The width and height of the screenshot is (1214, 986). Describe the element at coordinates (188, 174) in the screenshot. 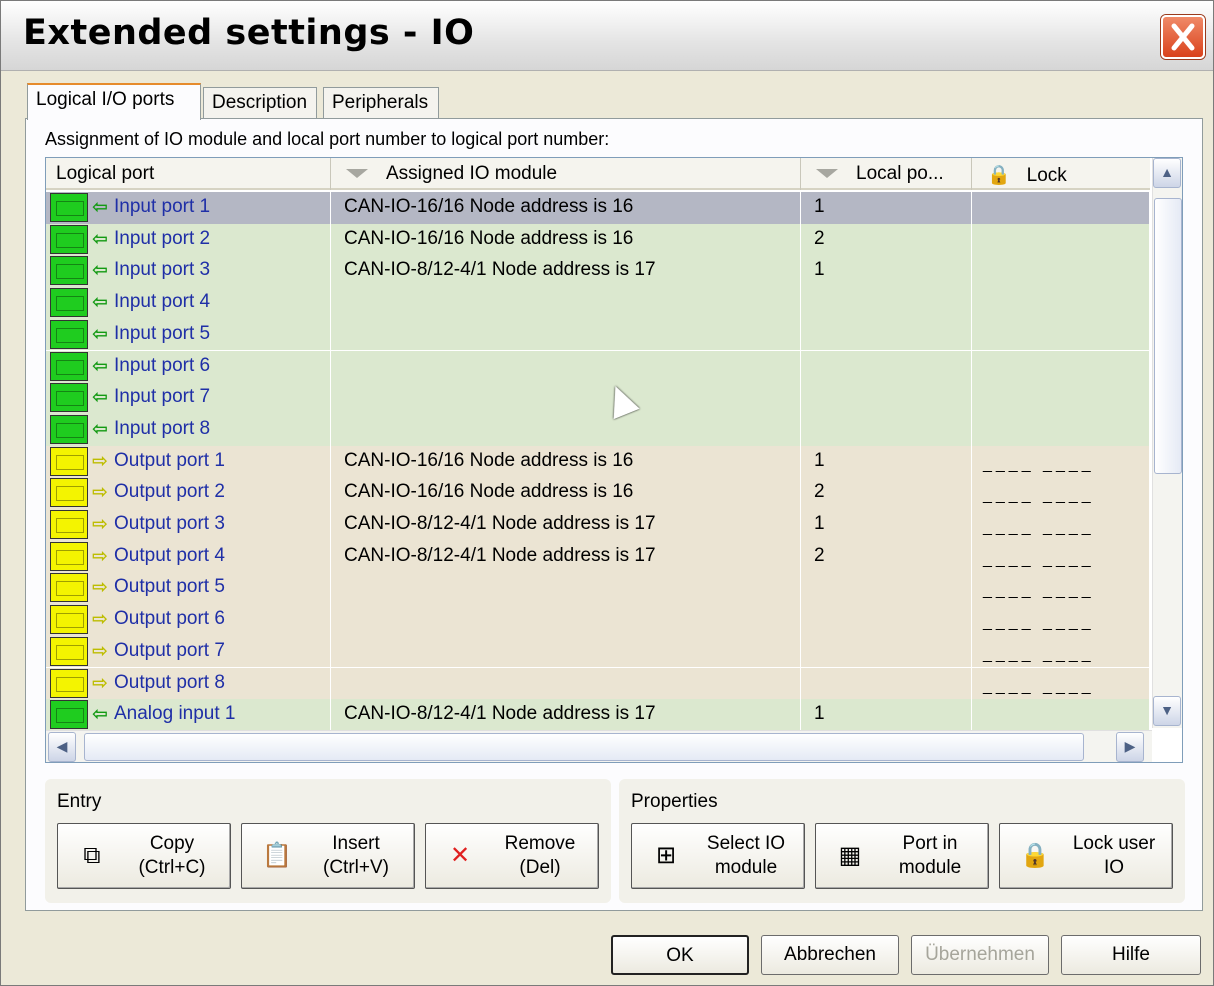

I see `column-header-logical-port: Logical port` at that location.